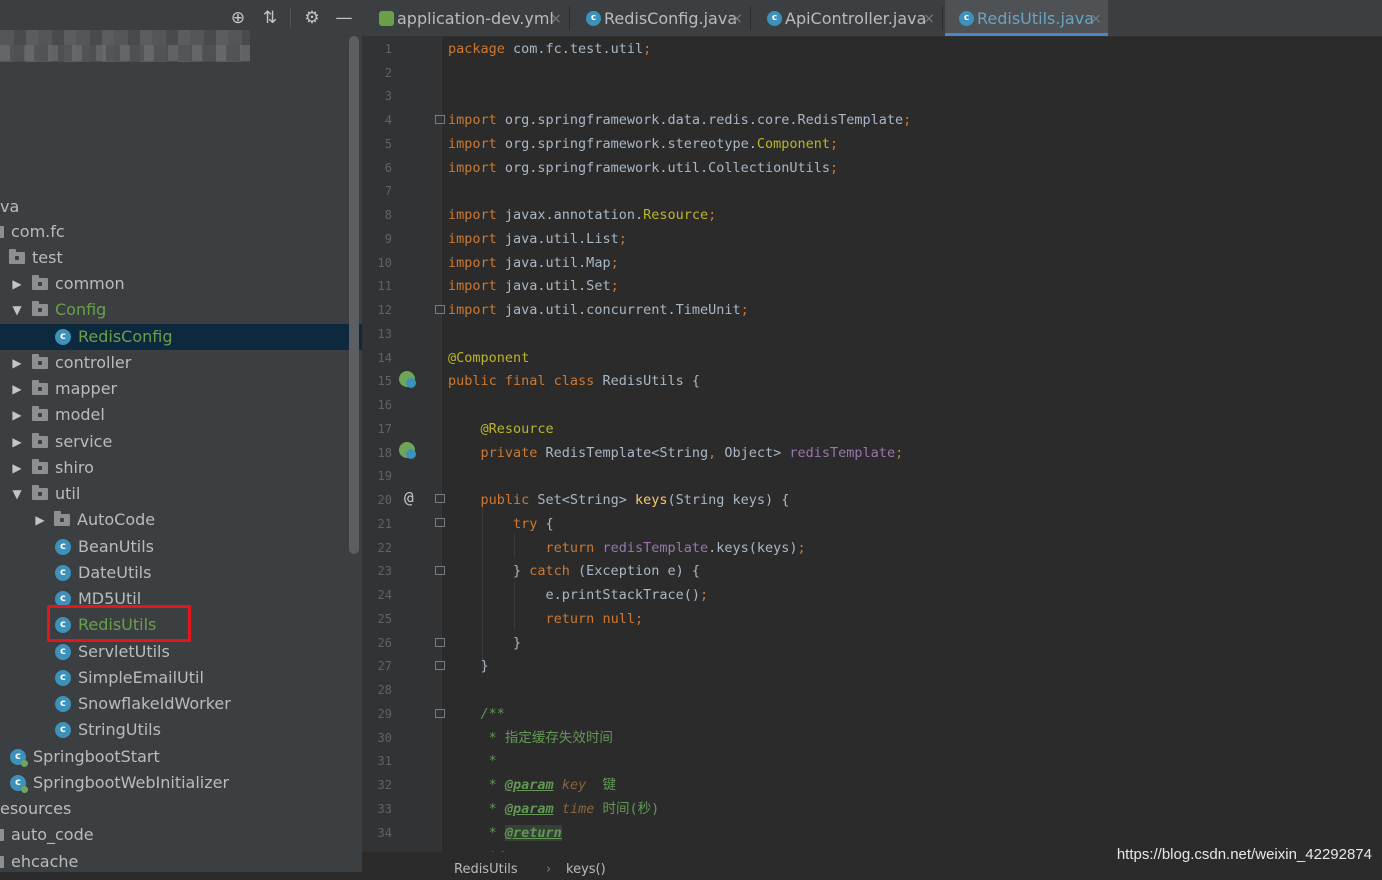 The height and width of the screenshot is (880, 1382). I want to click on tree-item-simpleemailutil: c SimpleEmailUtil, so click(181, 678).